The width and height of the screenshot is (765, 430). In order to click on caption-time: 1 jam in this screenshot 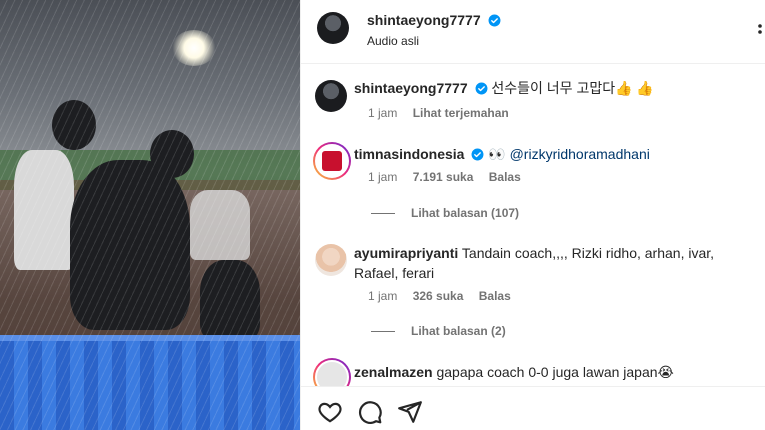, I will do `click(382, 113)`.